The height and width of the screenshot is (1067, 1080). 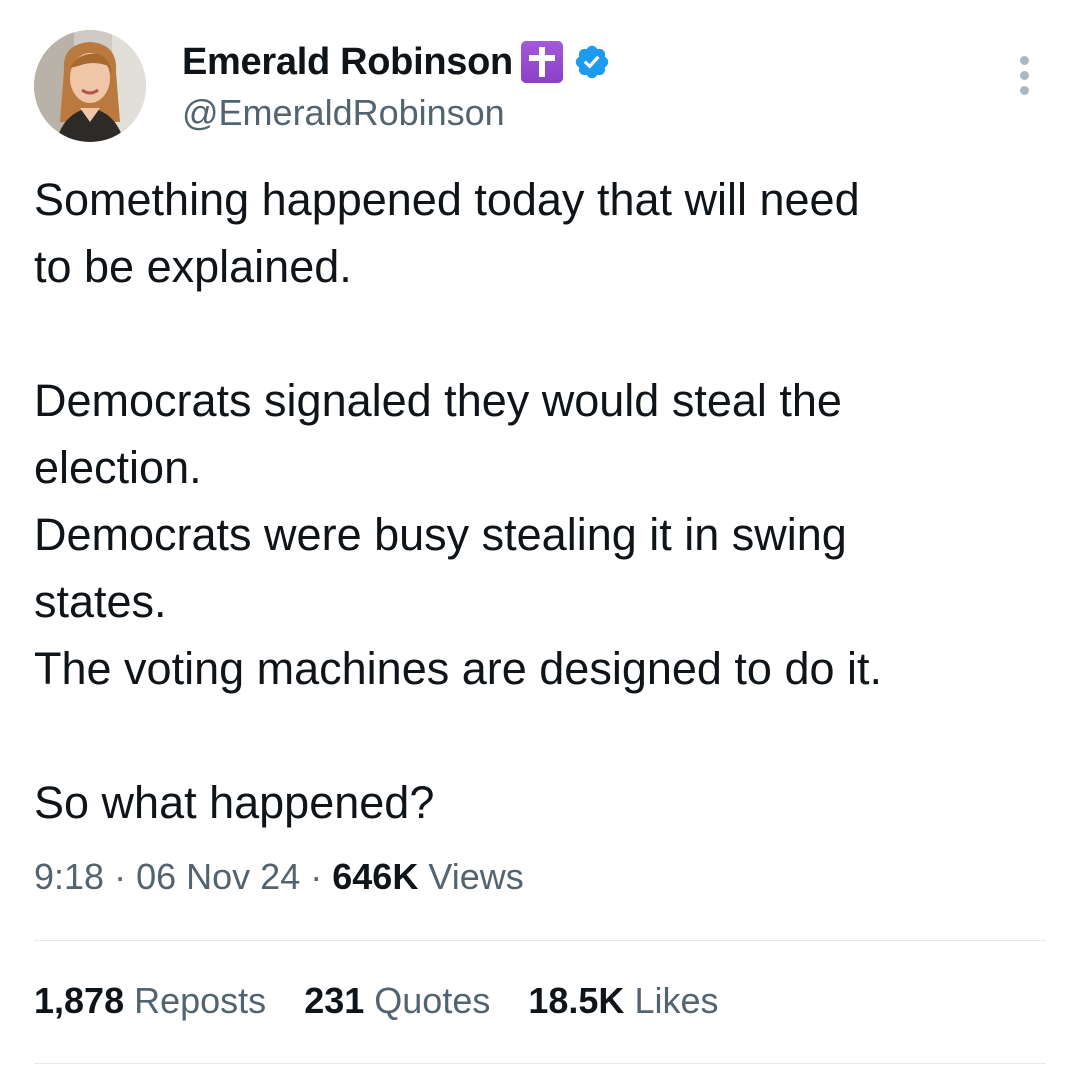 What do you see at coordinates (118, 467) in the screenshot?
I see `tweet-line: election.` at bounding box center [118, 467].